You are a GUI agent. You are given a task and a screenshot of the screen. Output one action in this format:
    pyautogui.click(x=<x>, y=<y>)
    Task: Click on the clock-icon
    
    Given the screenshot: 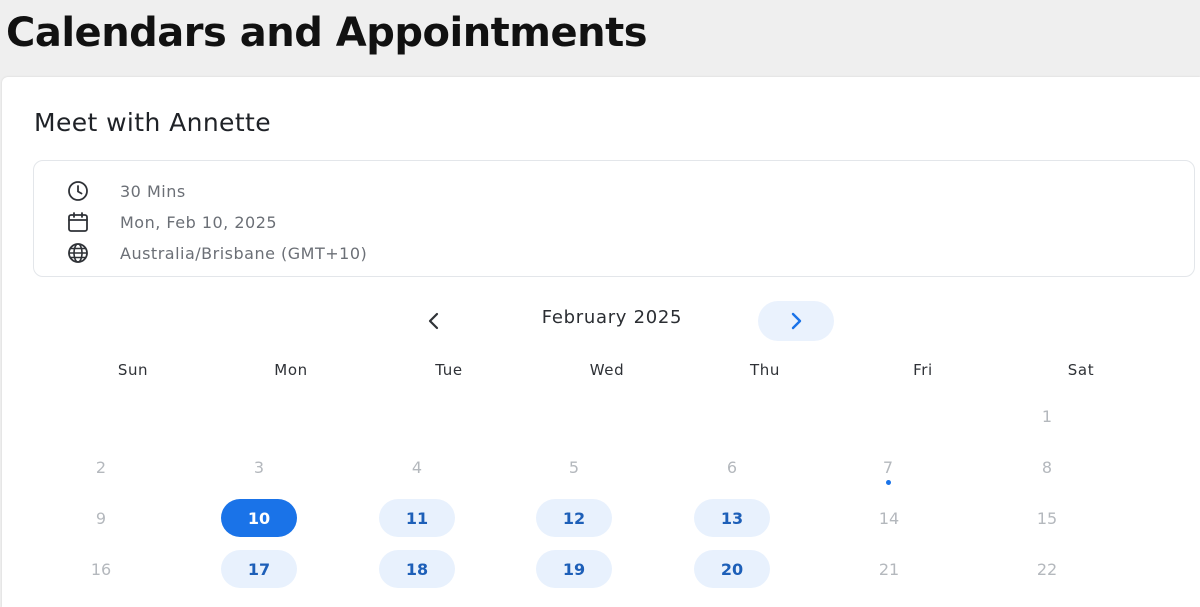 What is the action you would take?
    pyautogui.click(x=81, y=191)
    